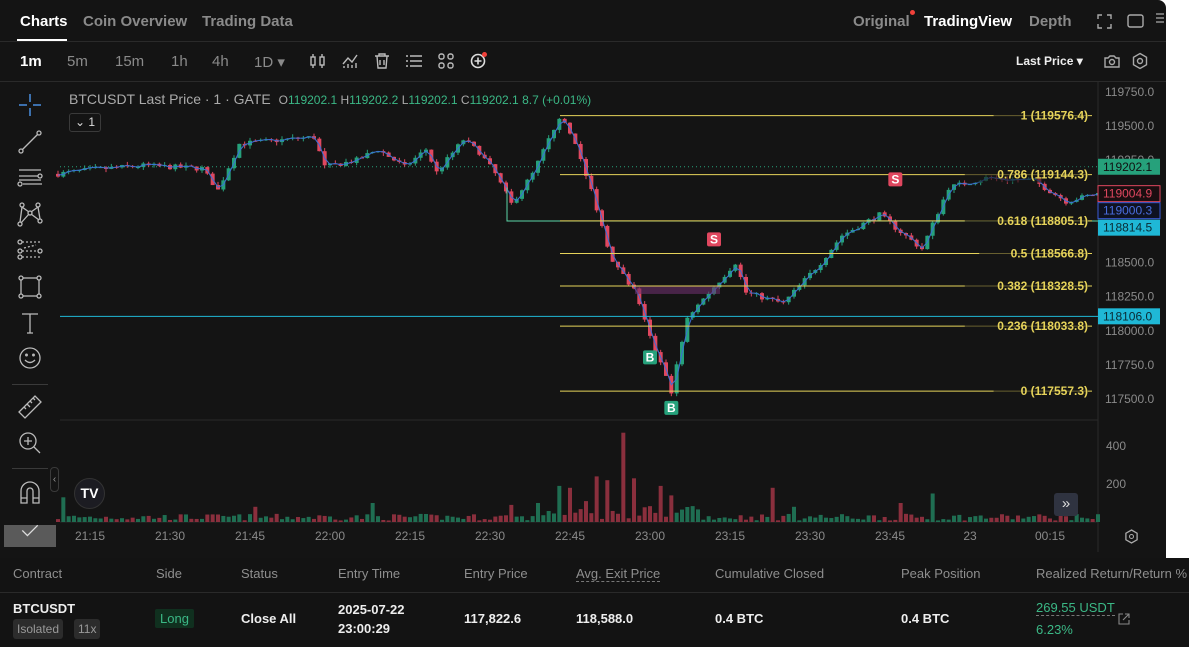 The width and height of the screenshot is (1189, 647). What do you see at coordinates (318, 61) in the screenshot?
I see `candle-type-icon` at bounding box center [318, 61].